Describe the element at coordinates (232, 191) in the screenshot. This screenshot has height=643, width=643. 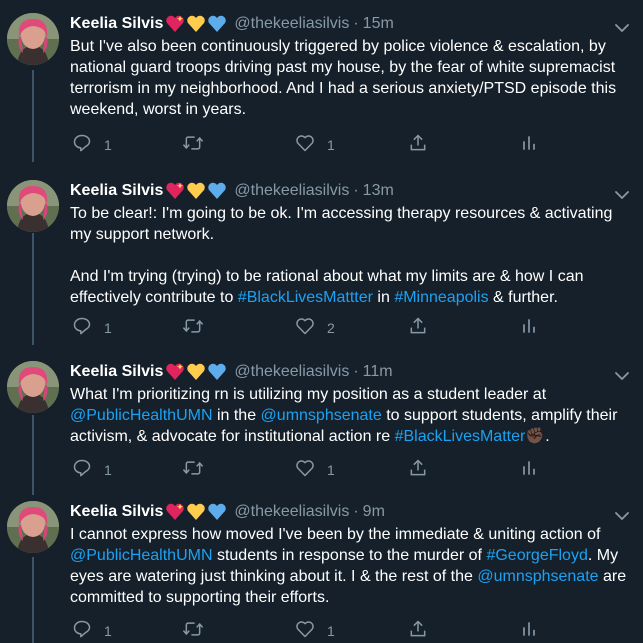
I see `tweet-header: Keelia Silvis @thekeeliasilvis · 13m` at that location.